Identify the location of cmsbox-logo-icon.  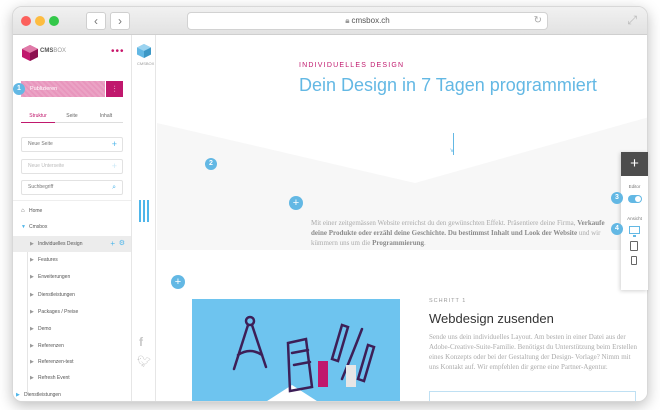
(30, 53).